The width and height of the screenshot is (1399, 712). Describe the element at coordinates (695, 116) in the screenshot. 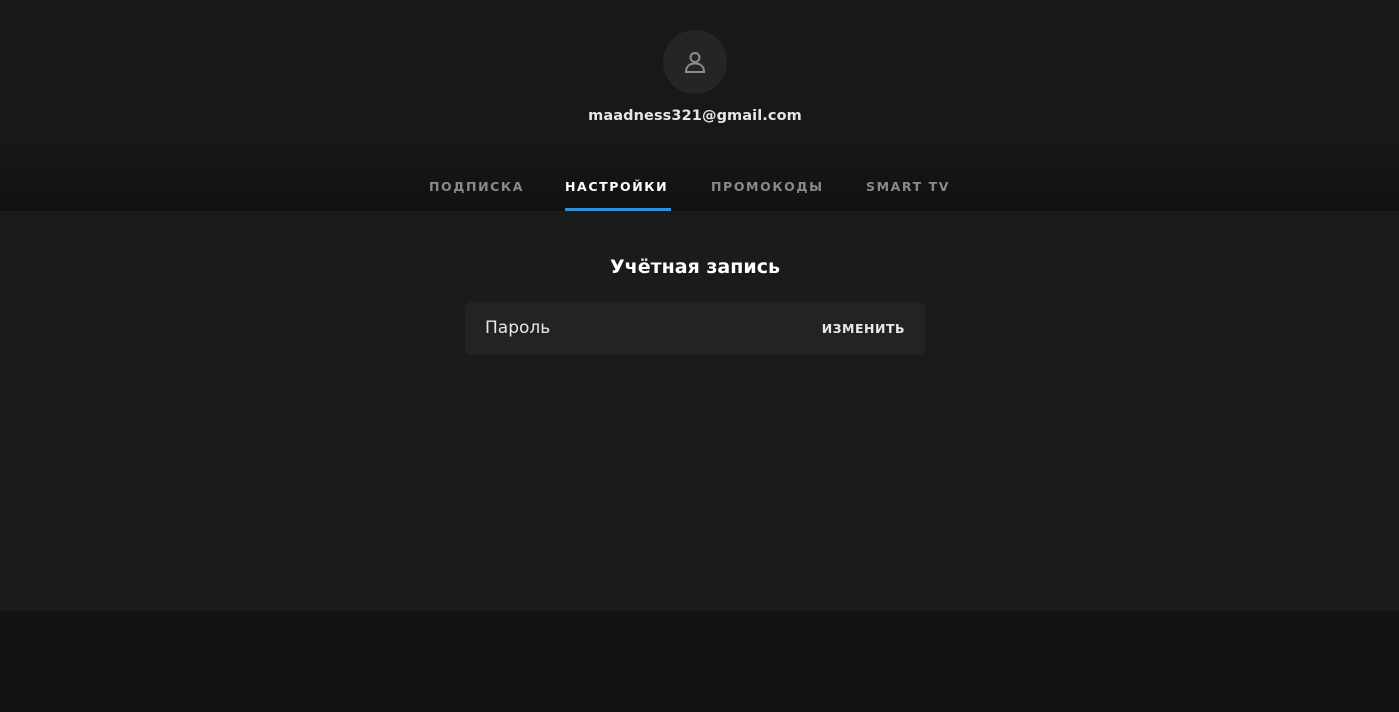

I see `user-email: maadness321@gmail.com` at that location.